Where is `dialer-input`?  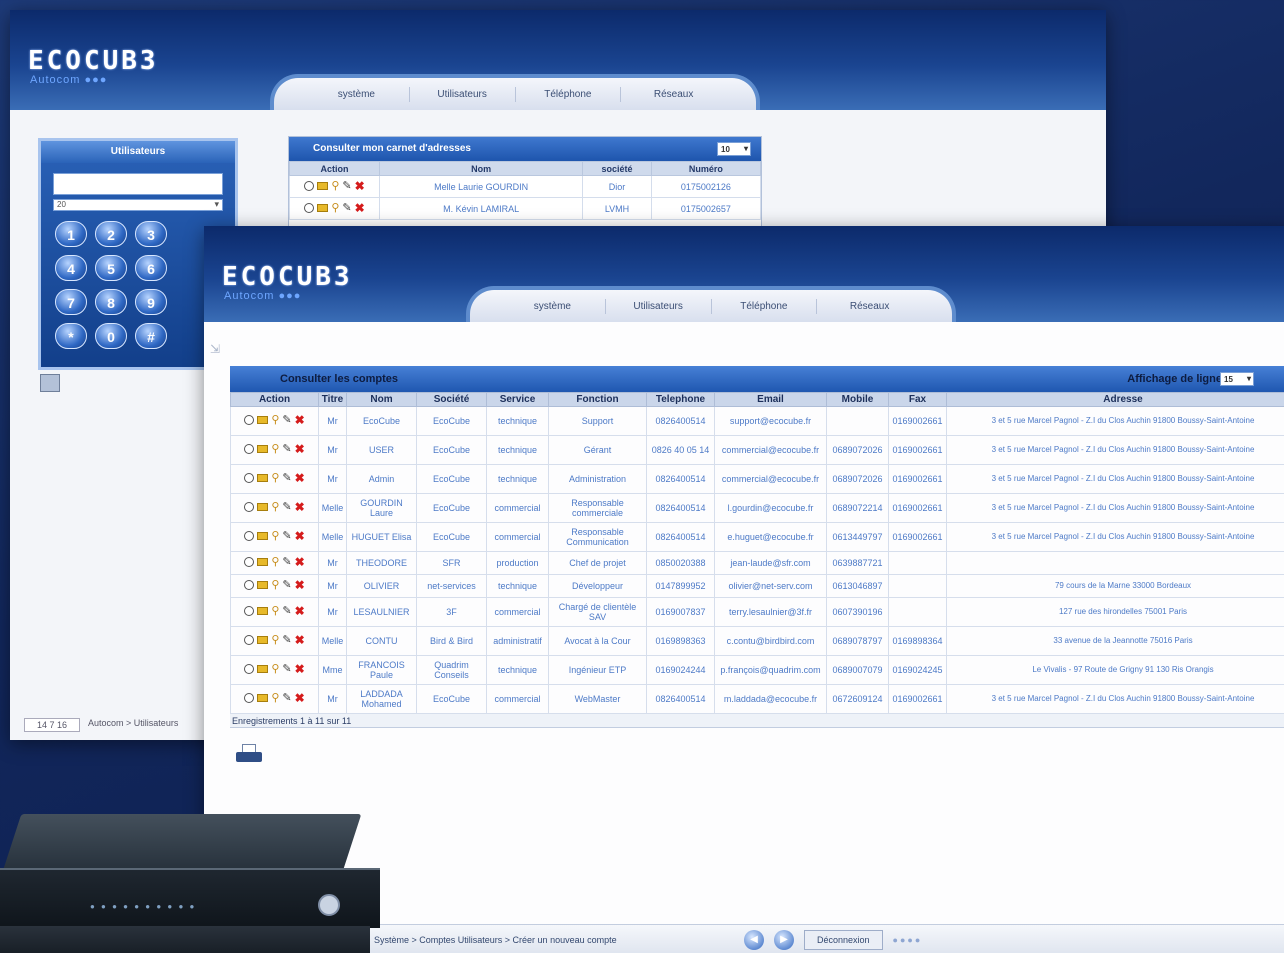 dialer-input is located at coordinates (138, 184).